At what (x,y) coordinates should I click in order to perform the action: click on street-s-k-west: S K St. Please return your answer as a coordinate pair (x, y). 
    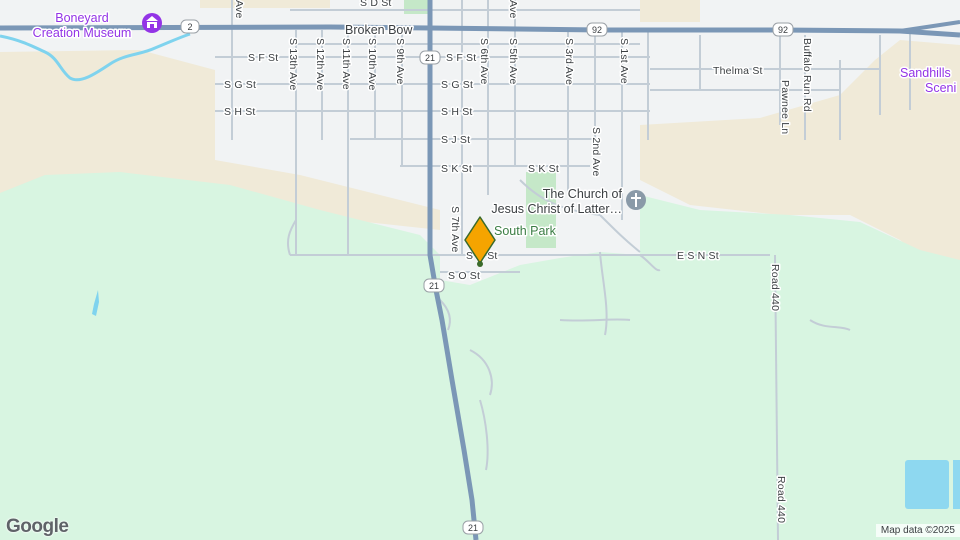
    Looking at the image, I should click on (456, 169).